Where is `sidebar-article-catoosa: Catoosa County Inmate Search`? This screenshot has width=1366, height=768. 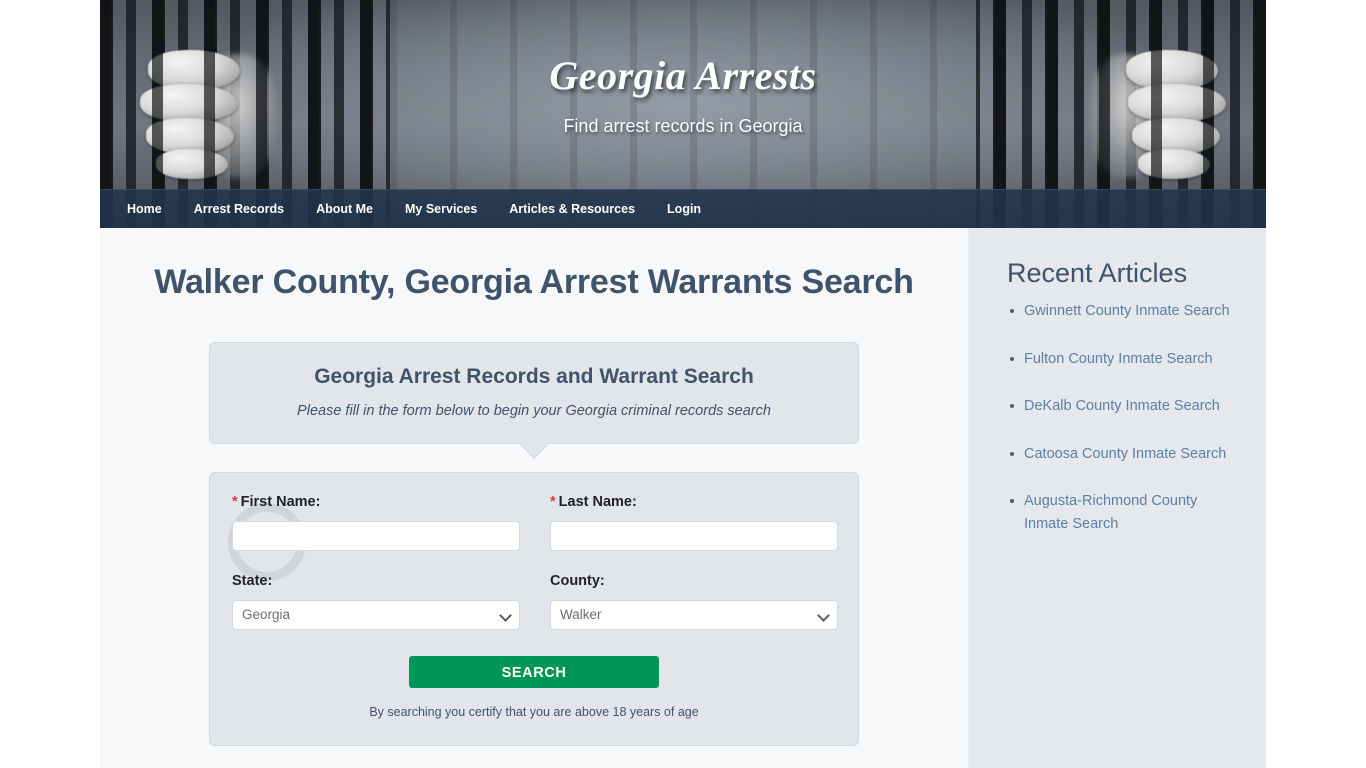
sidebar-article-catoosa: Catoosa County Inmate Search is located at coordinates (1125, 454).